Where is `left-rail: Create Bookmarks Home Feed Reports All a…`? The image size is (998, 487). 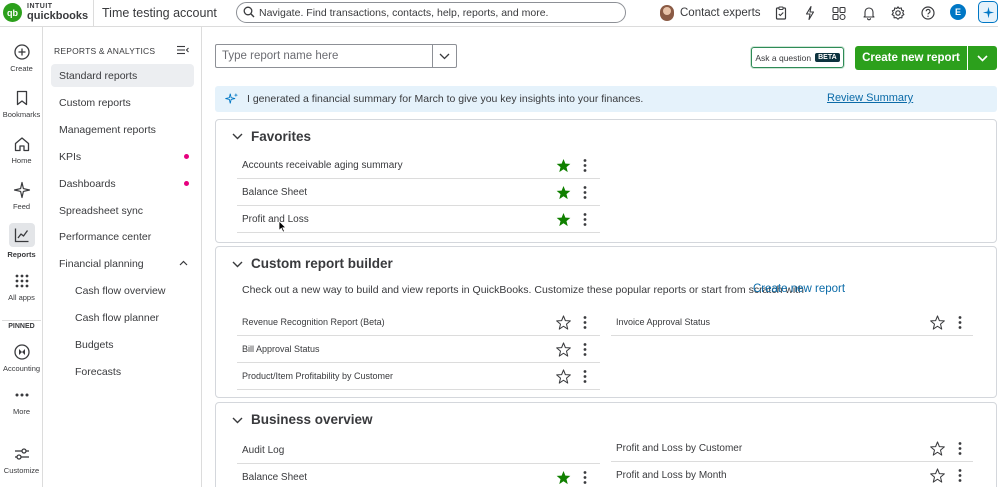
left-rail: Create Bookmarks Home Feed Reports All a… is located at coordinates (21, 257).